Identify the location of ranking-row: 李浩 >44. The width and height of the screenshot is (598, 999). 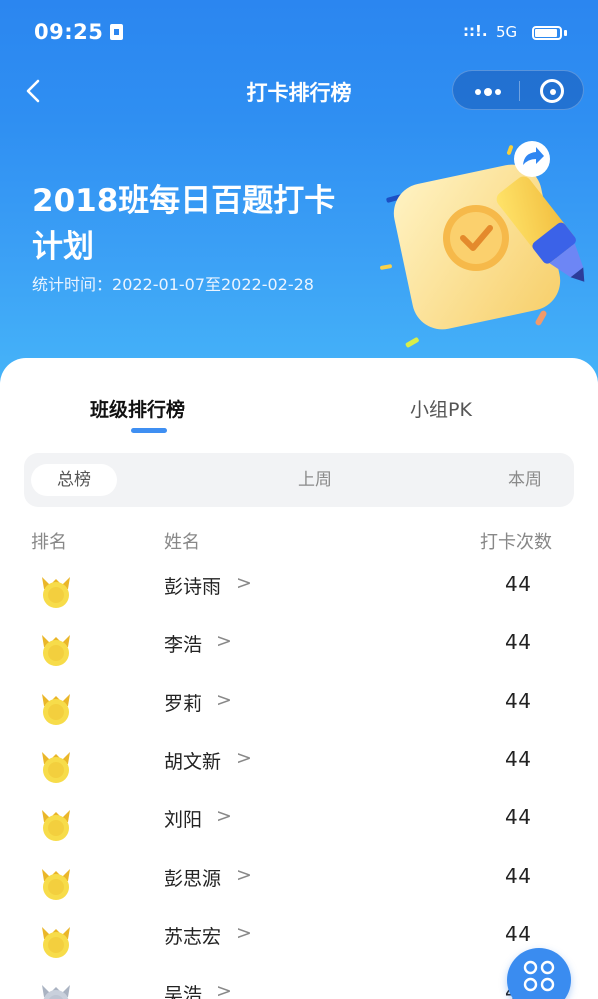
(299, 650).